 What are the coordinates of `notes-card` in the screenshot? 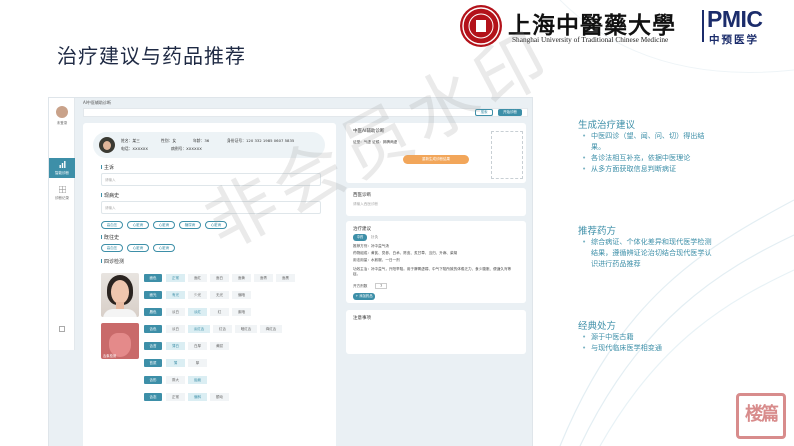 It's located at (436, 332).